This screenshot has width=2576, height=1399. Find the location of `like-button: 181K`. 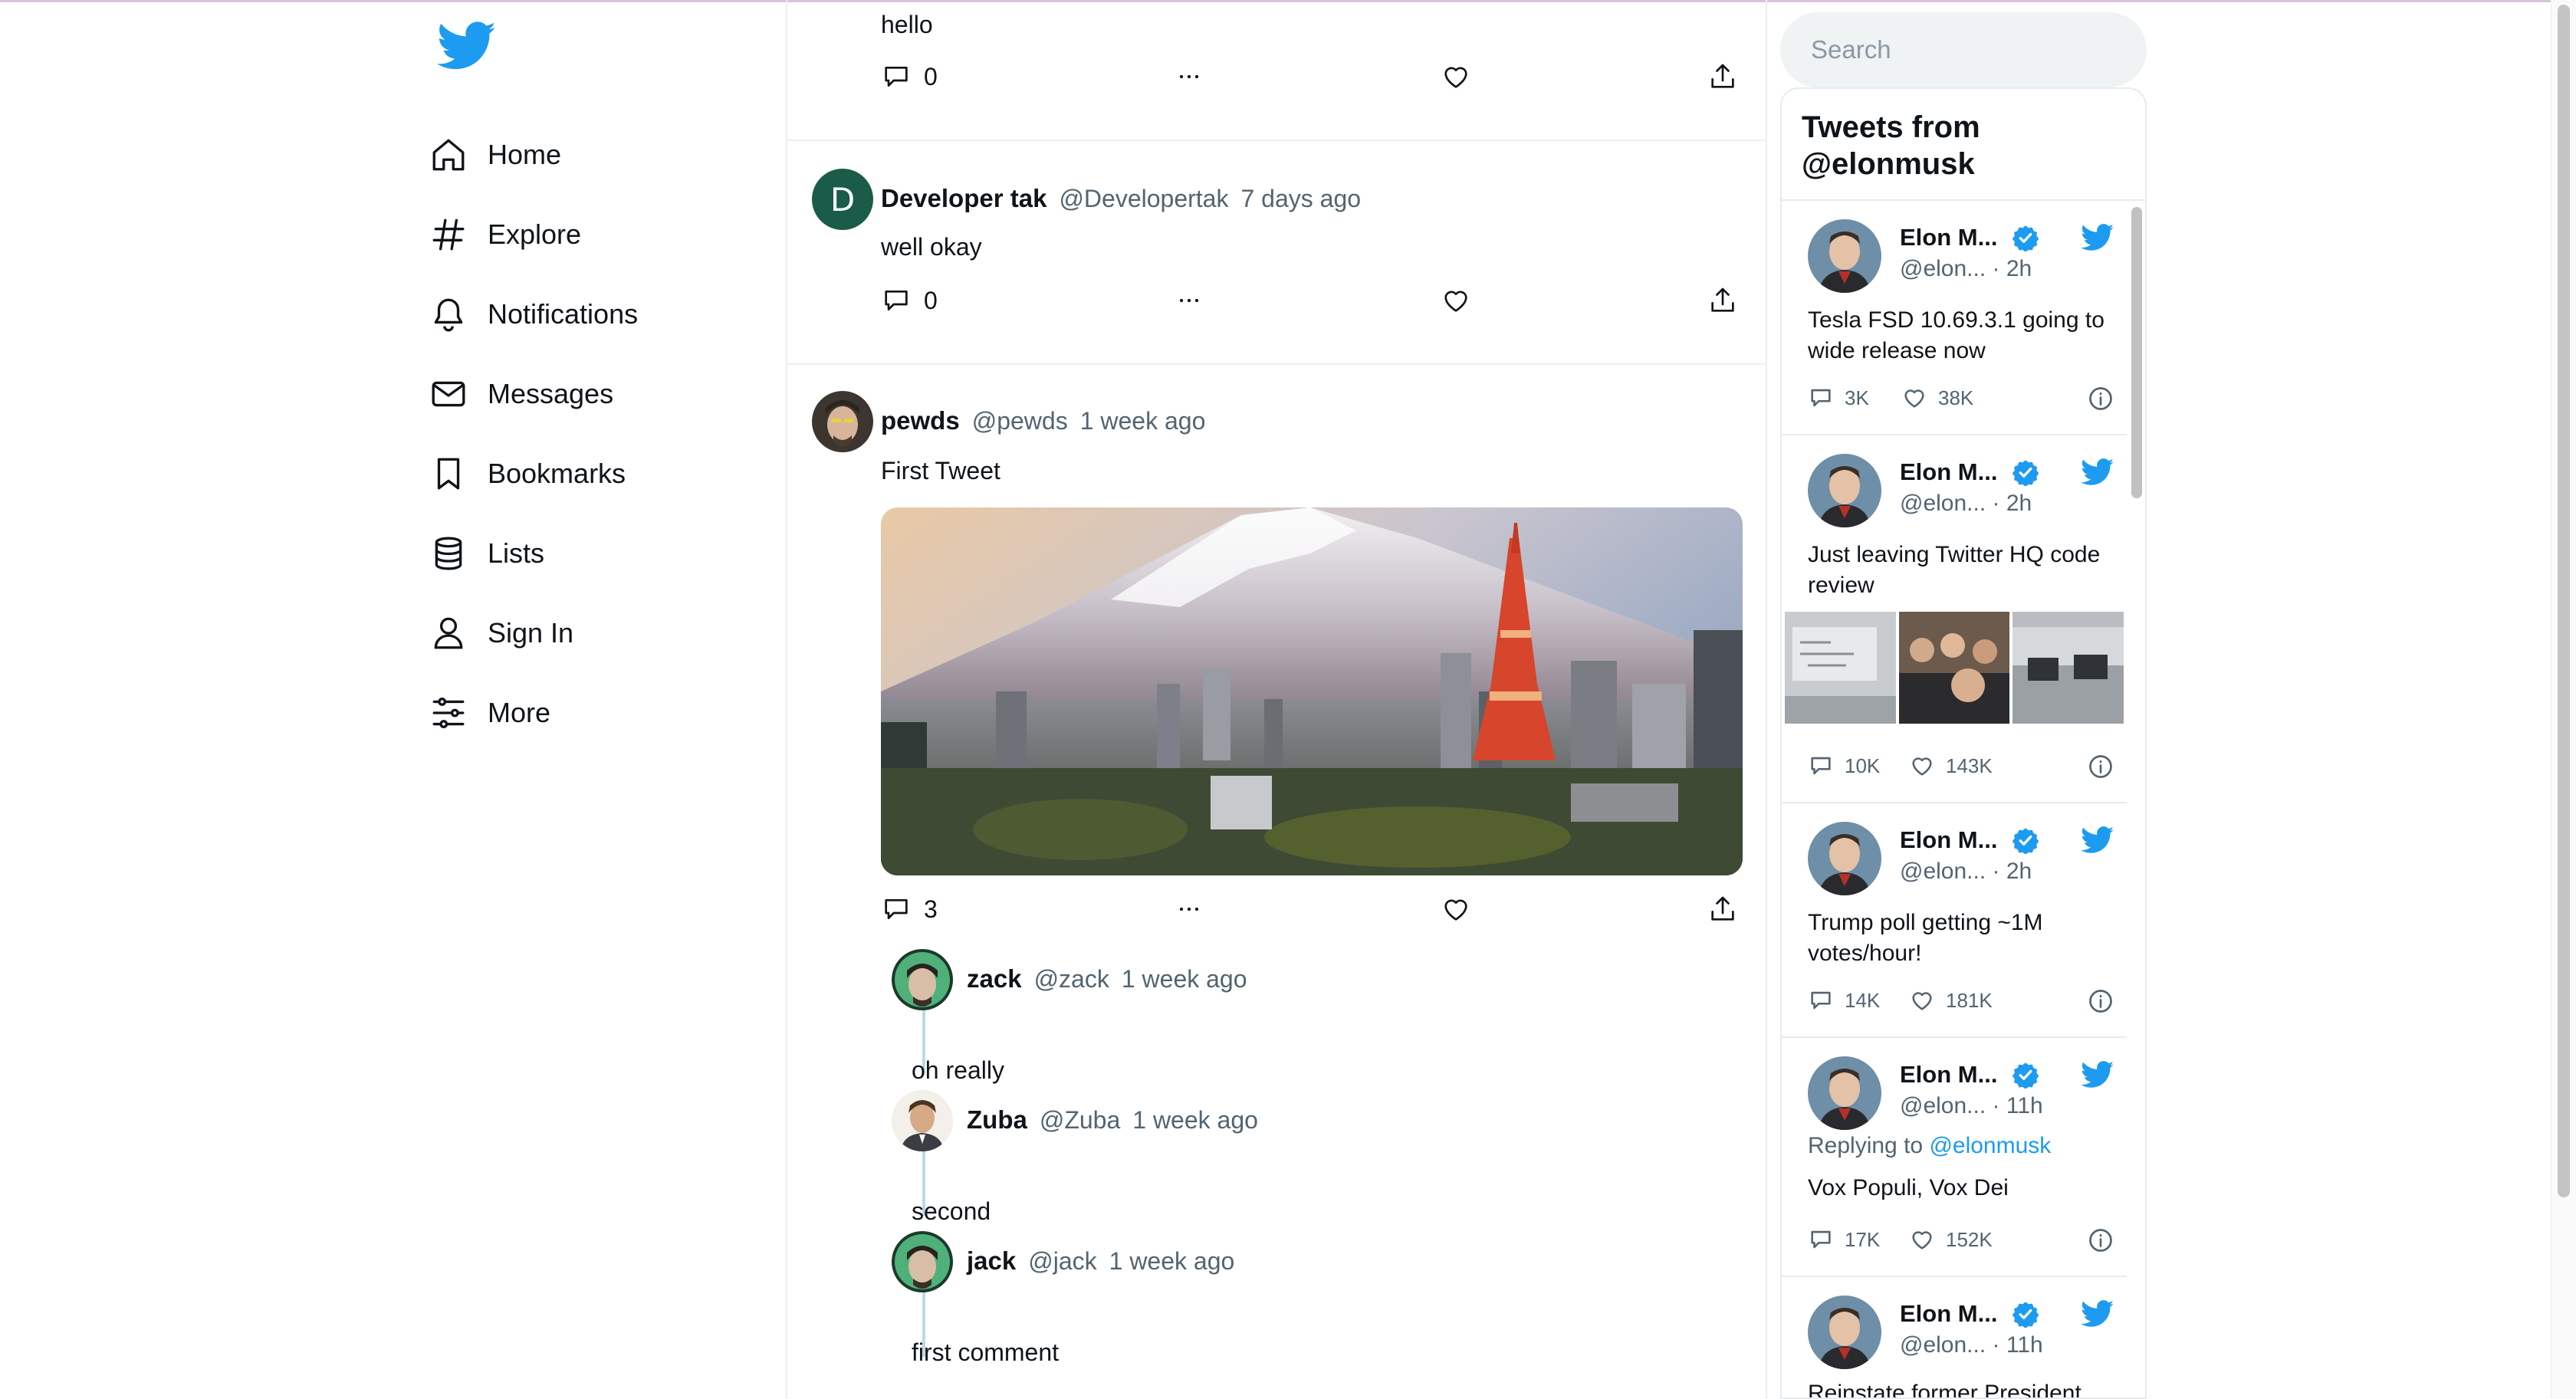

like-button: 181K is located at coordinates (1951, 1000).